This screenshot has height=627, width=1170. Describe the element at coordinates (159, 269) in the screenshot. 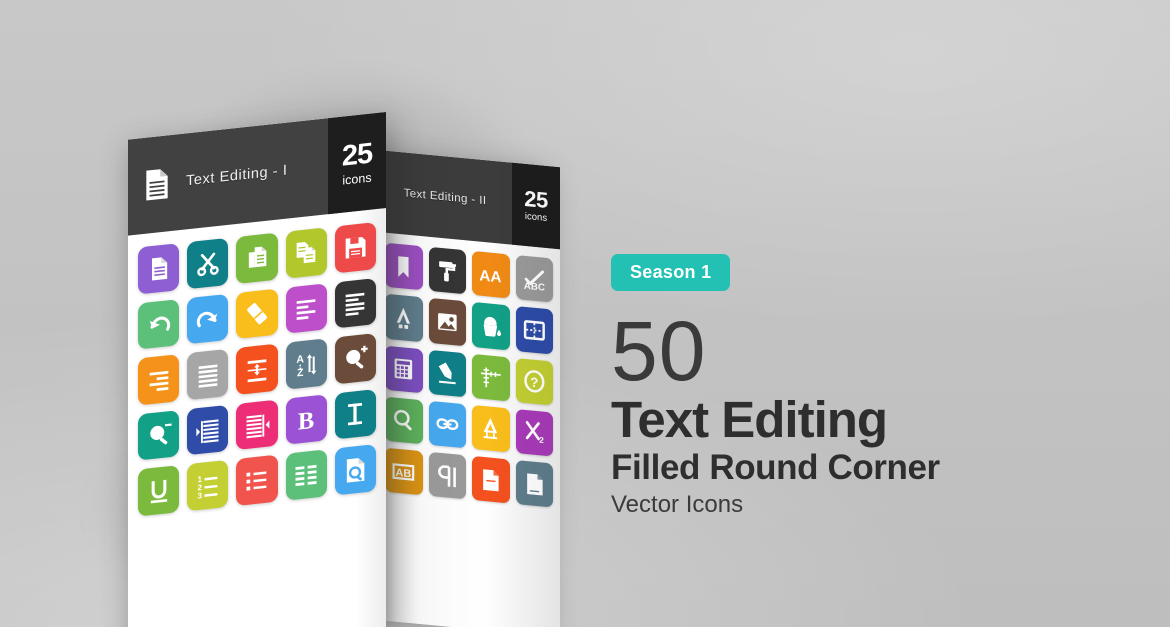

I see `document-text-icon` at that location.